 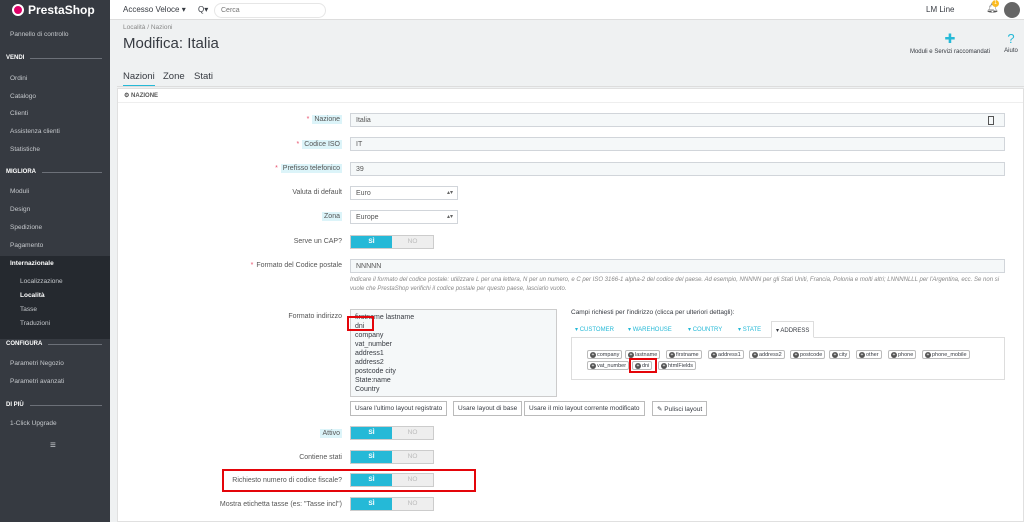 What do you see at coordinates (317, 192) in the screenshot?
I see `currency-label: Valuta di default` at bounding box center [317, 192].